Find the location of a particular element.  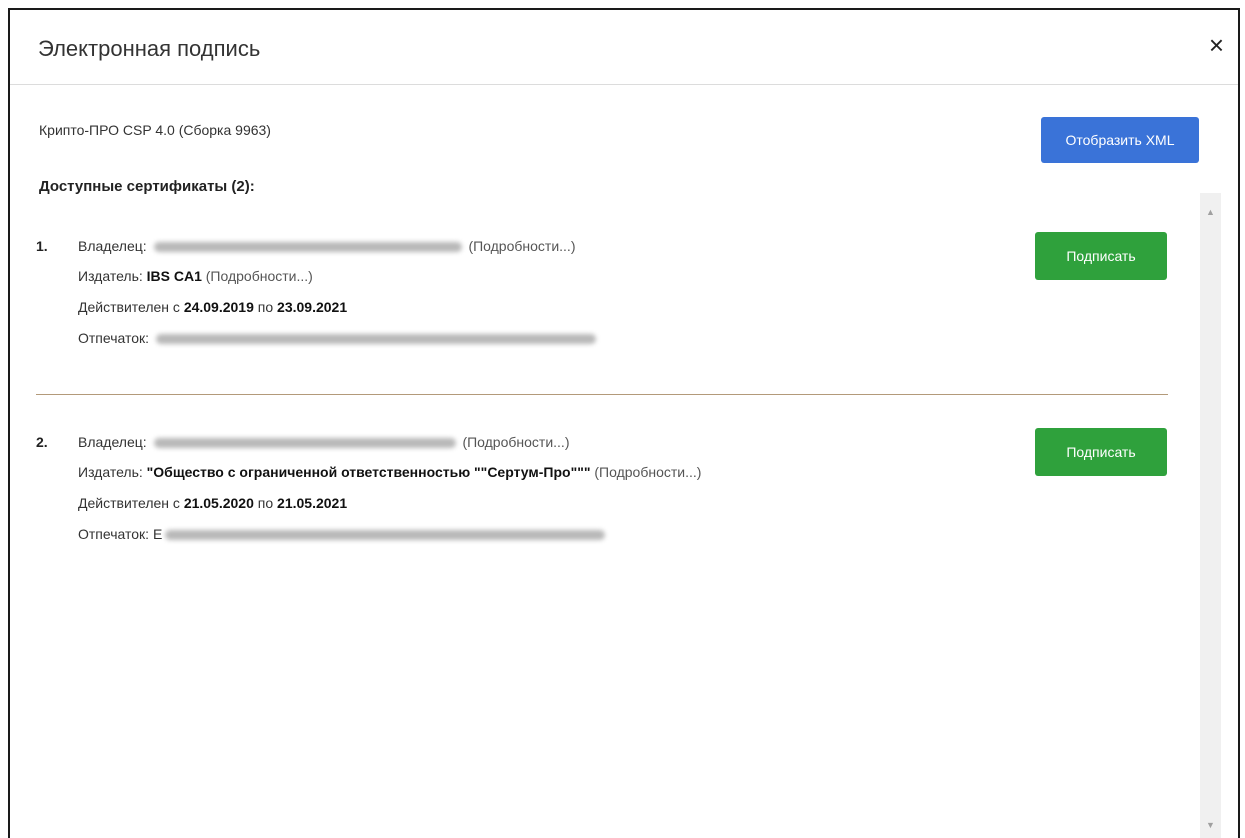

certificate-number: 1. is located at coordinates (42, 246).